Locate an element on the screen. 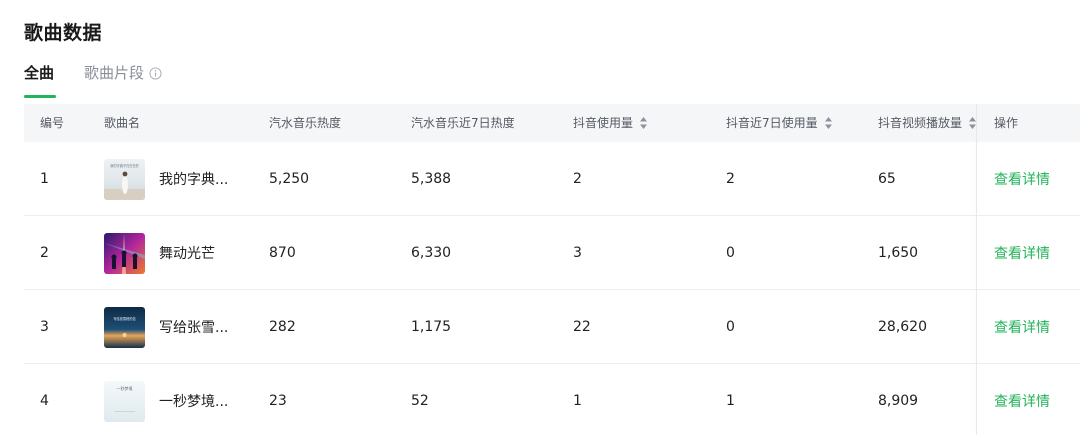 This screenshot has width=1080, height=435. song-name: 舞动光芒 is located at coordinates (187, 254).